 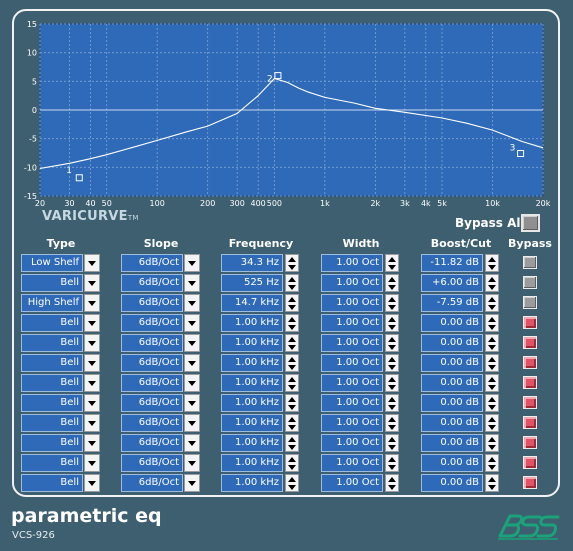 What do you see at coordinates (452, 283) in the screenshot?
I see `band-gain-field: +6.00 dB` at bounding box center [452, 283].